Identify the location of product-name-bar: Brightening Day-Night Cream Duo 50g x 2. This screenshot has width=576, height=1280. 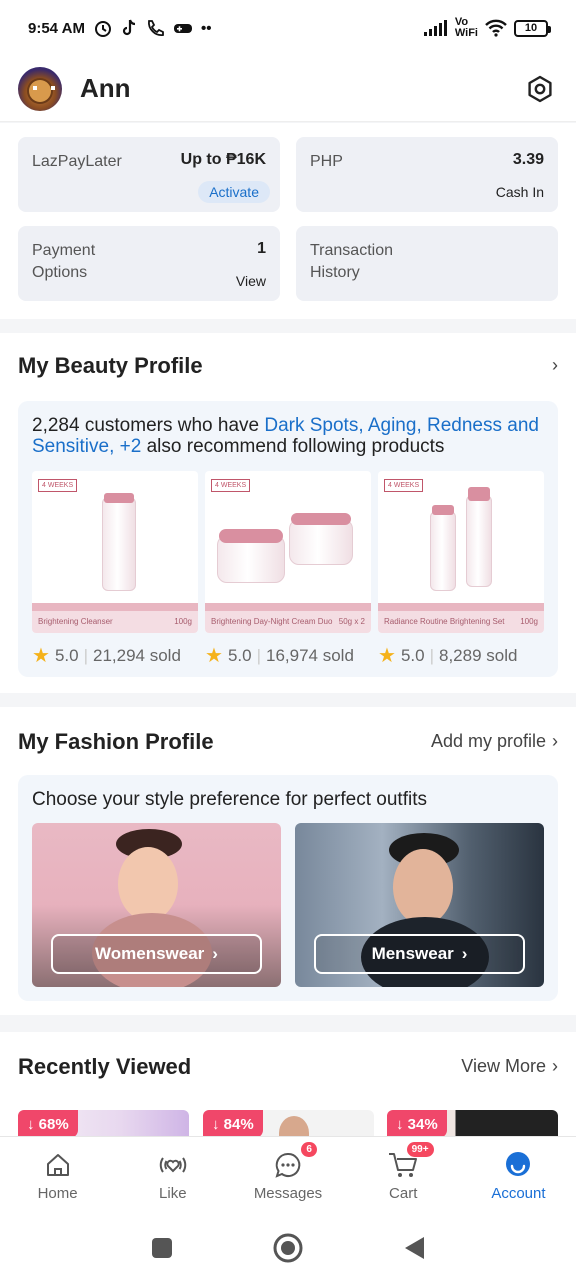
(288, 618).